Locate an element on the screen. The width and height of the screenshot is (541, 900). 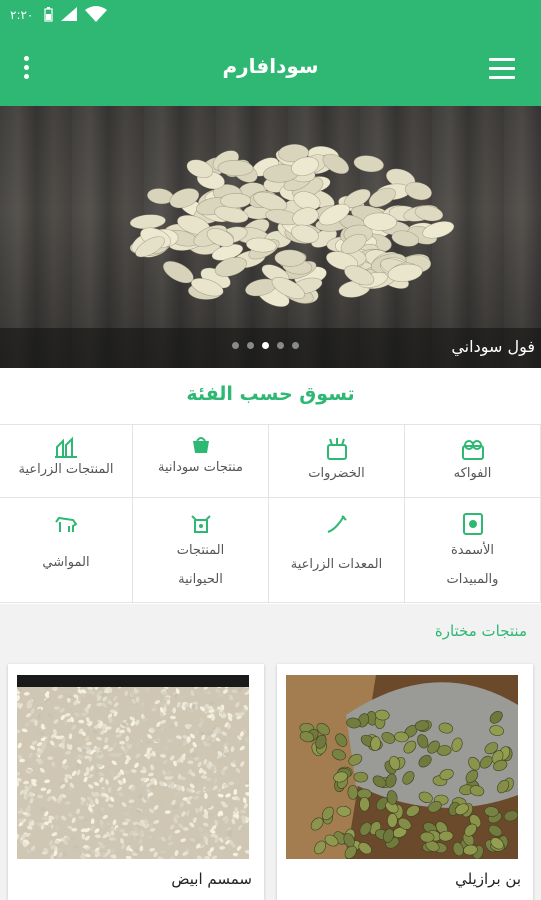
carousel-indicators is located at coordinates (265, 345).